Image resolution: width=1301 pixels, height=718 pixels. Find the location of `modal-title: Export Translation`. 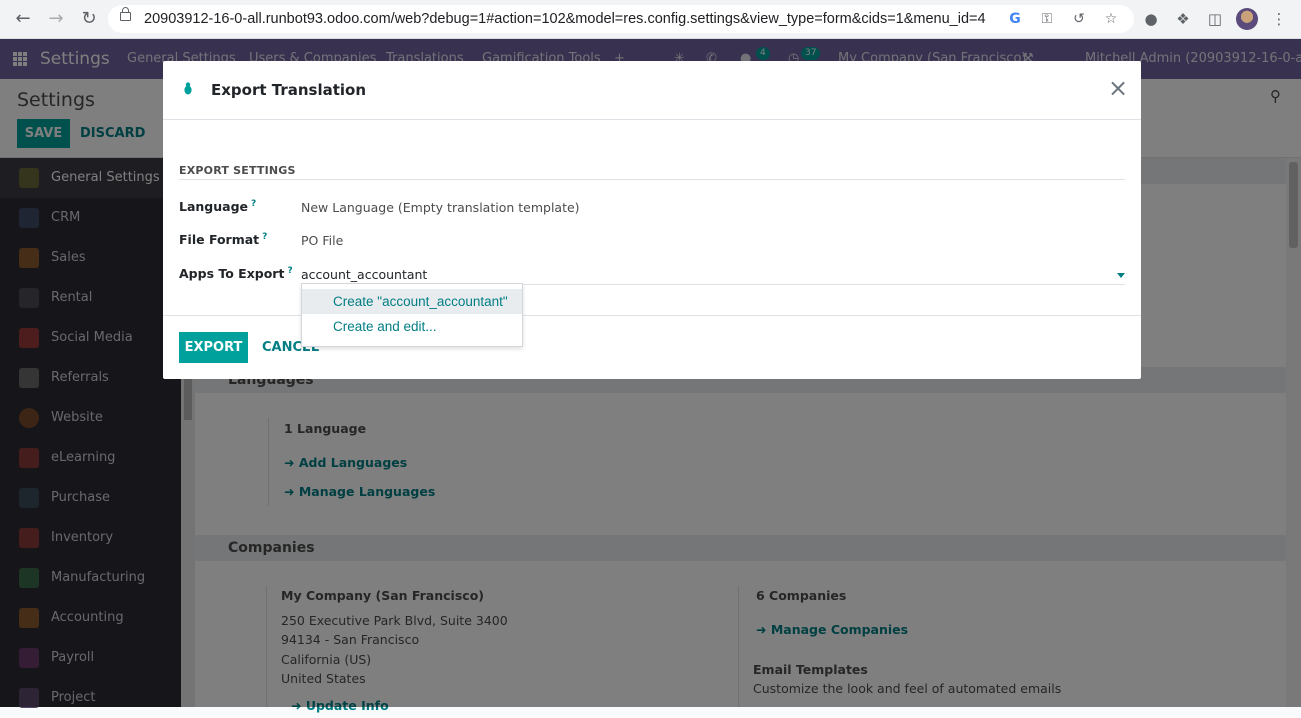

modal-title: Export Translation is located at coordinates (289, 90).